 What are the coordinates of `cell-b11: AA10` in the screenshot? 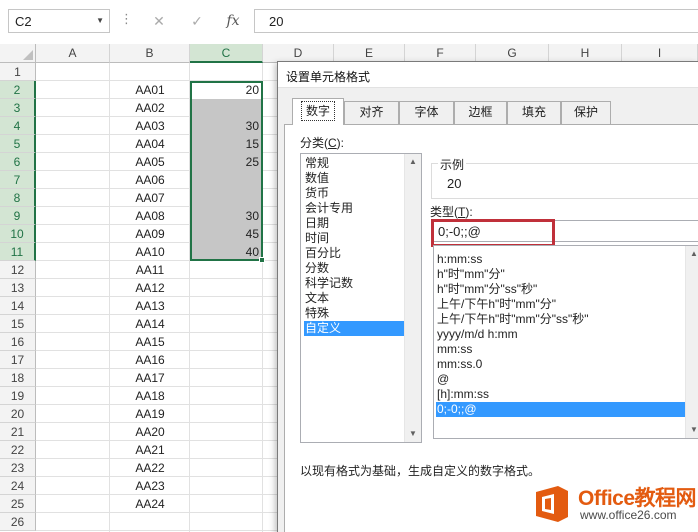 It's located at (150, 252).